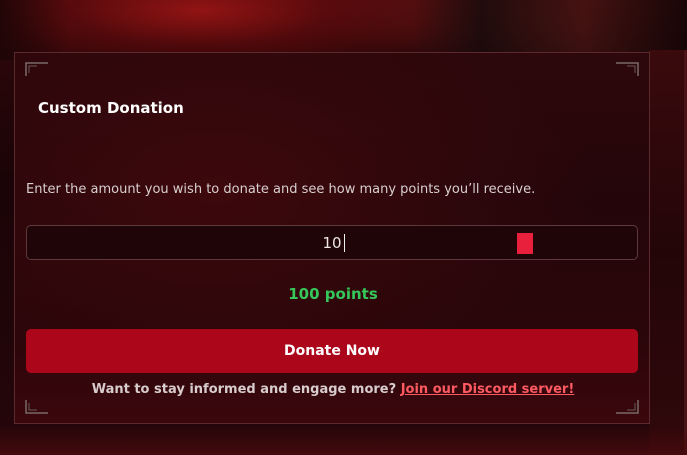  What do you see at coordinates (111, 108) in the screenshot?
I see `panel-title: Custom Donation` at bounding box center [111, 108].